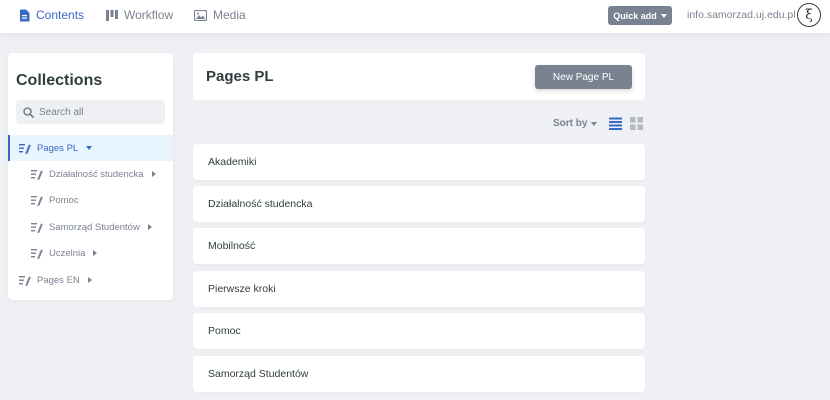 This screenshot has width=830, height=400. Describe the element at coordinates (260, 204) in the screenshot. I see `entry-title: Działalność studencka` at that location.